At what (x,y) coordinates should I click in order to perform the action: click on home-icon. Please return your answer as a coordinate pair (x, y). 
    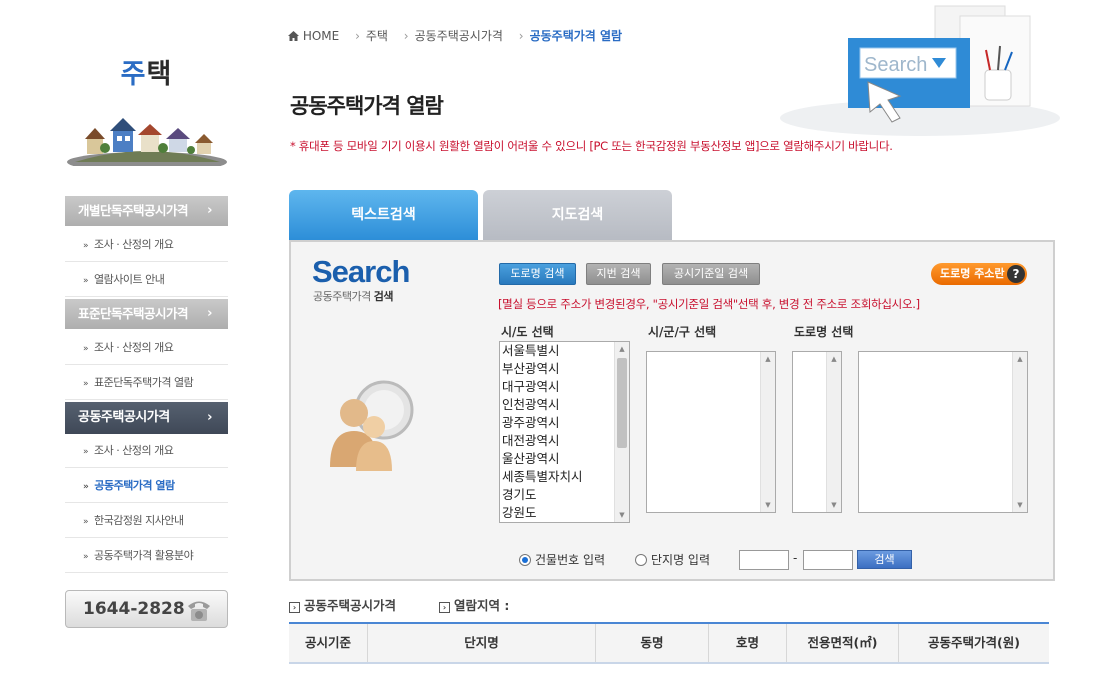
    Looking at the image, I should click on (293, 36).